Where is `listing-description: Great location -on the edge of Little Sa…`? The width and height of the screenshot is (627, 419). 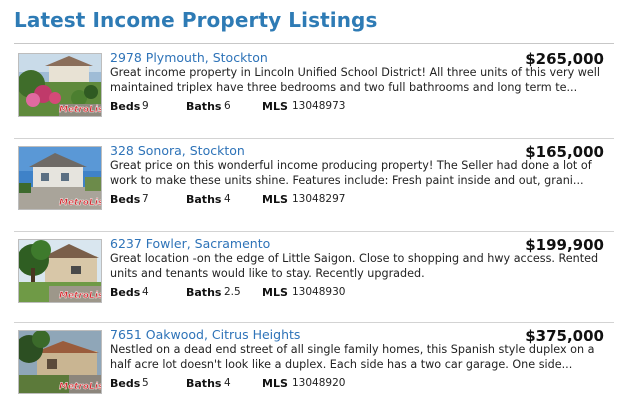 listing-description: Great location -on the edge of Little Sa… is located at coordinates (354, 266).